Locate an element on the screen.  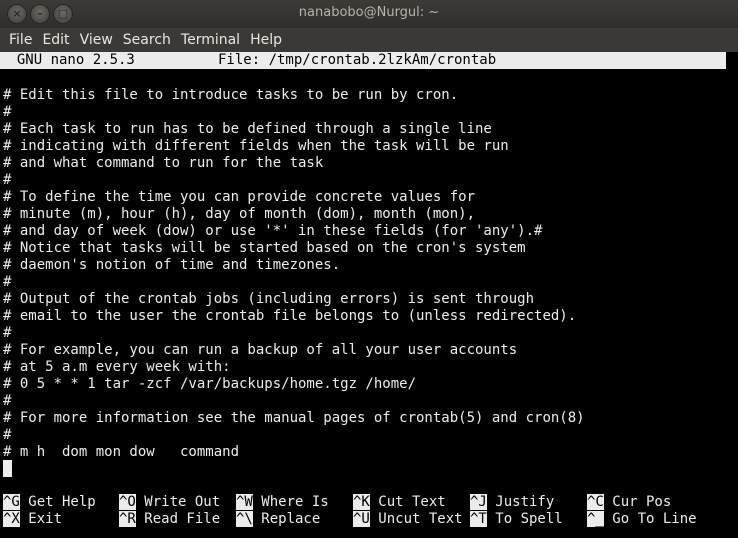
shortcut-cur-pos: ^C Cur Pos is located at coordinates (629, 502).